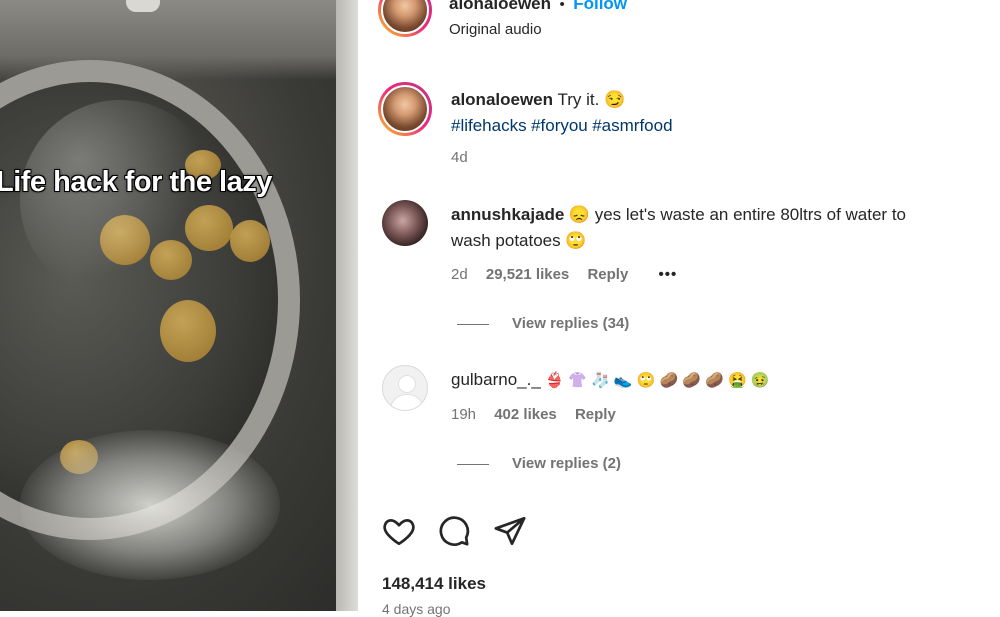 This screenshot has width=1000, height=617. Describe the element at coordinates (500, 6) in the screenshot. I see `author-username: alonaloewen` at that location.